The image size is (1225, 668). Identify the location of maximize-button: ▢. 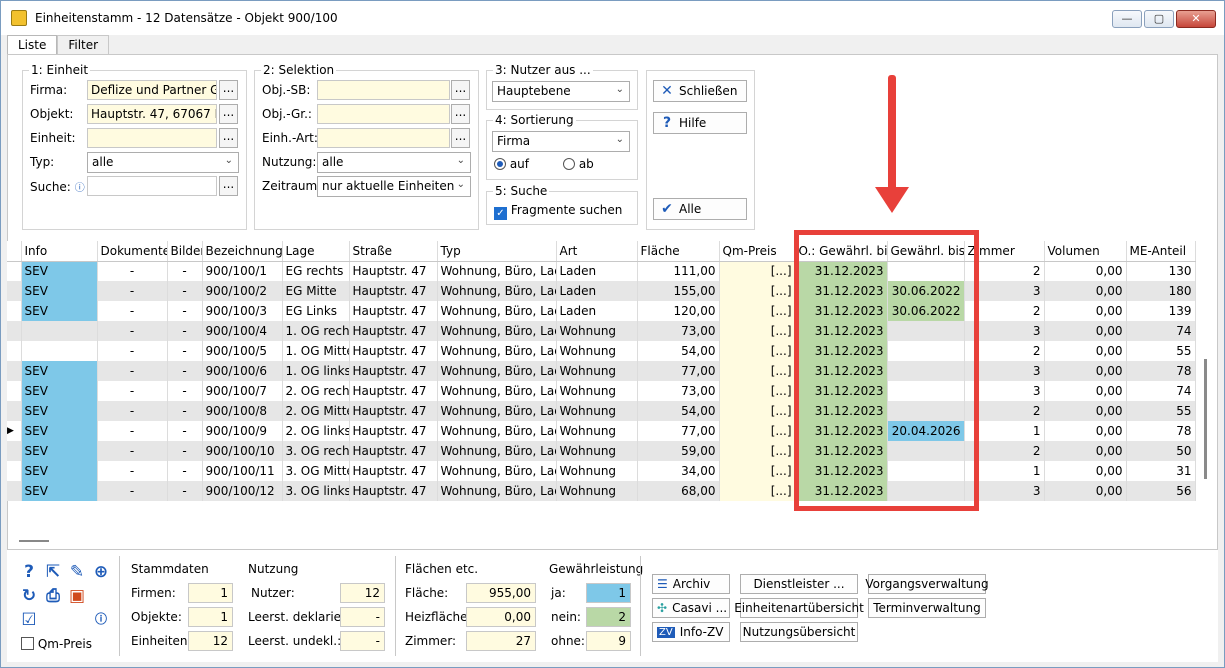
(1159, 19).